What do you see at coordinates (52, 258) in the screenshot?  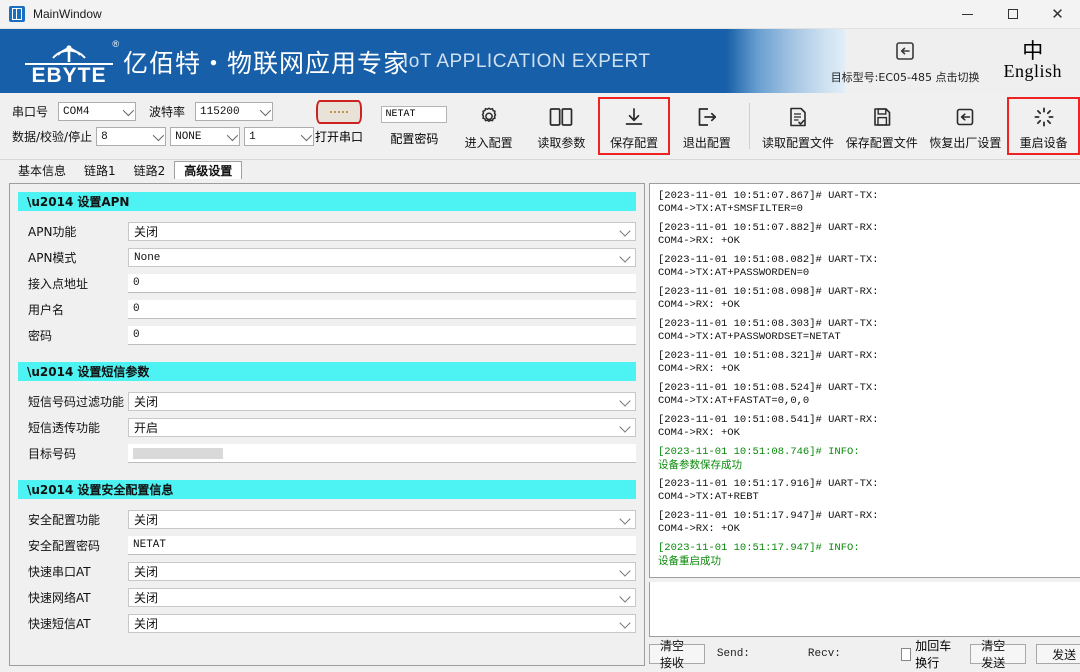 I see `apn-mode-label: APN模式` at bounding box center [52, 258].